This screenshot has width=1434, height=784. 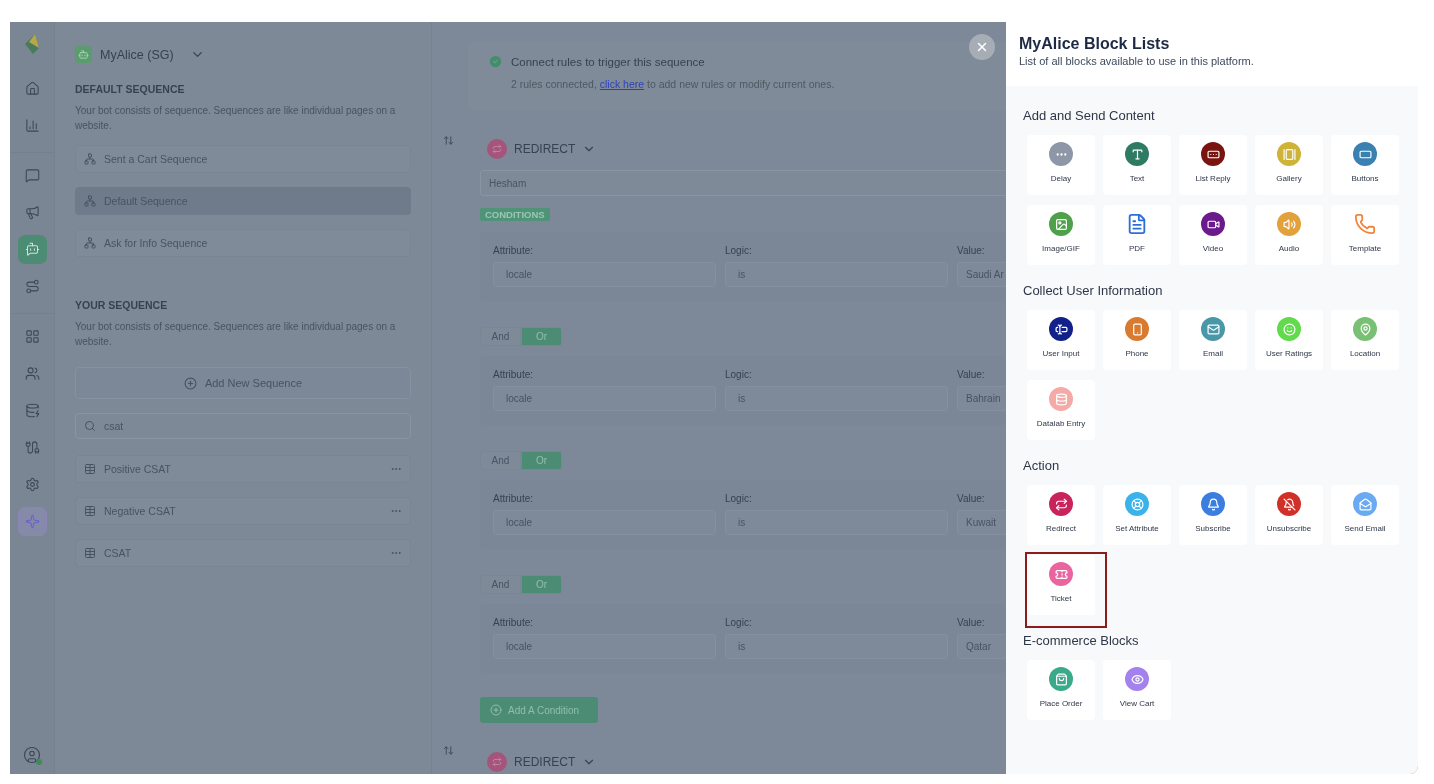 What do you see at coordinates (1089, 116) in the screenshot?
I see `section-heading: Add and Send Content` at bounding box center [1089, 116].